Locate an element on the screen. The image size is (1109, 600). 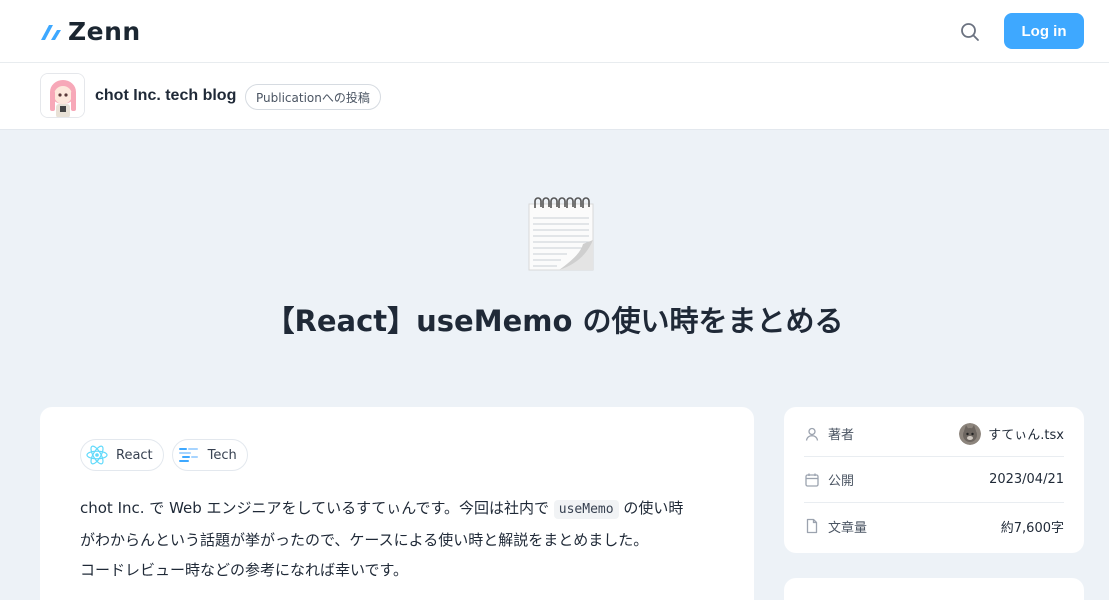
logo-text: Zenn is located at coordinates (104, 31).